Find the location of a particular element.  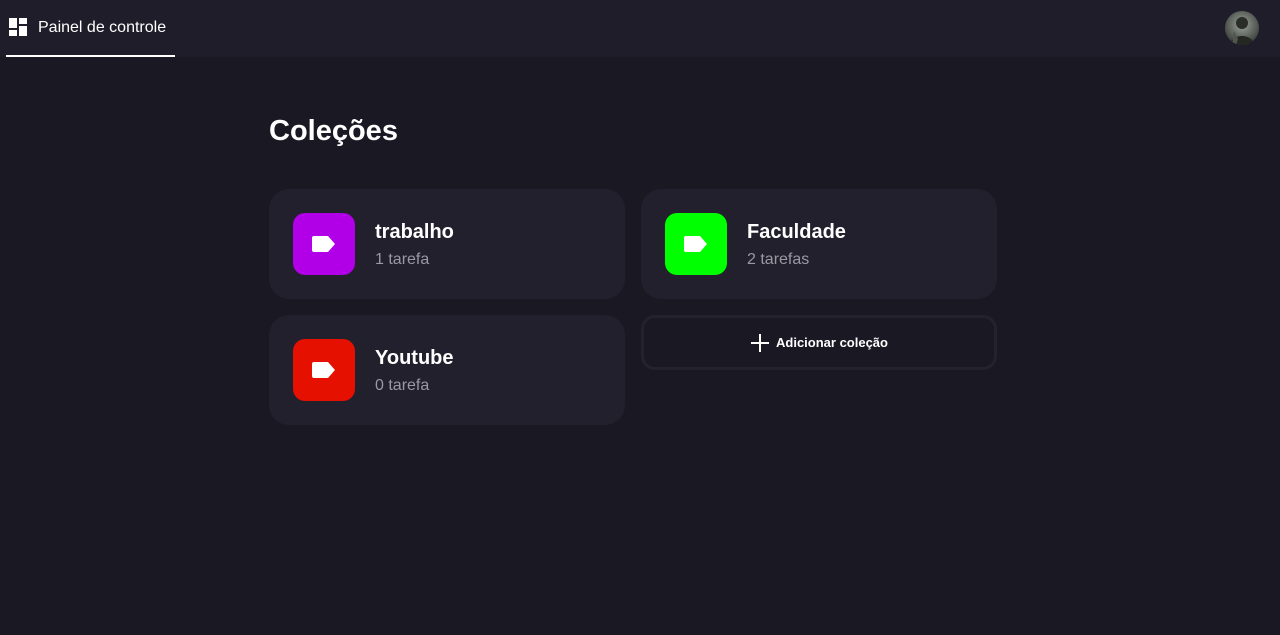

avatar-image is located at coordinates (1242, 28).